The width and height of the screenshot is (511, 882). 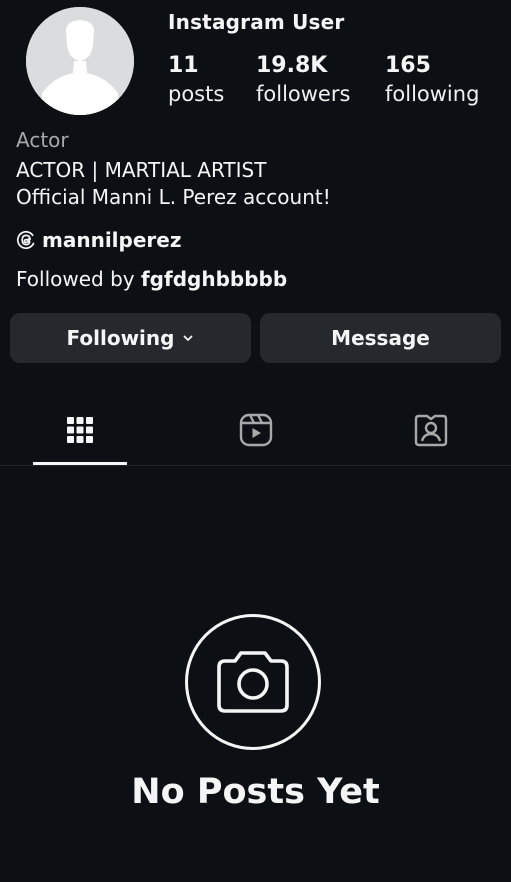 What do you see at coordinates (255, 792) in the screenshot?
I see `empty-state-title: No Posts Yet` at bounding box center [255, 792].